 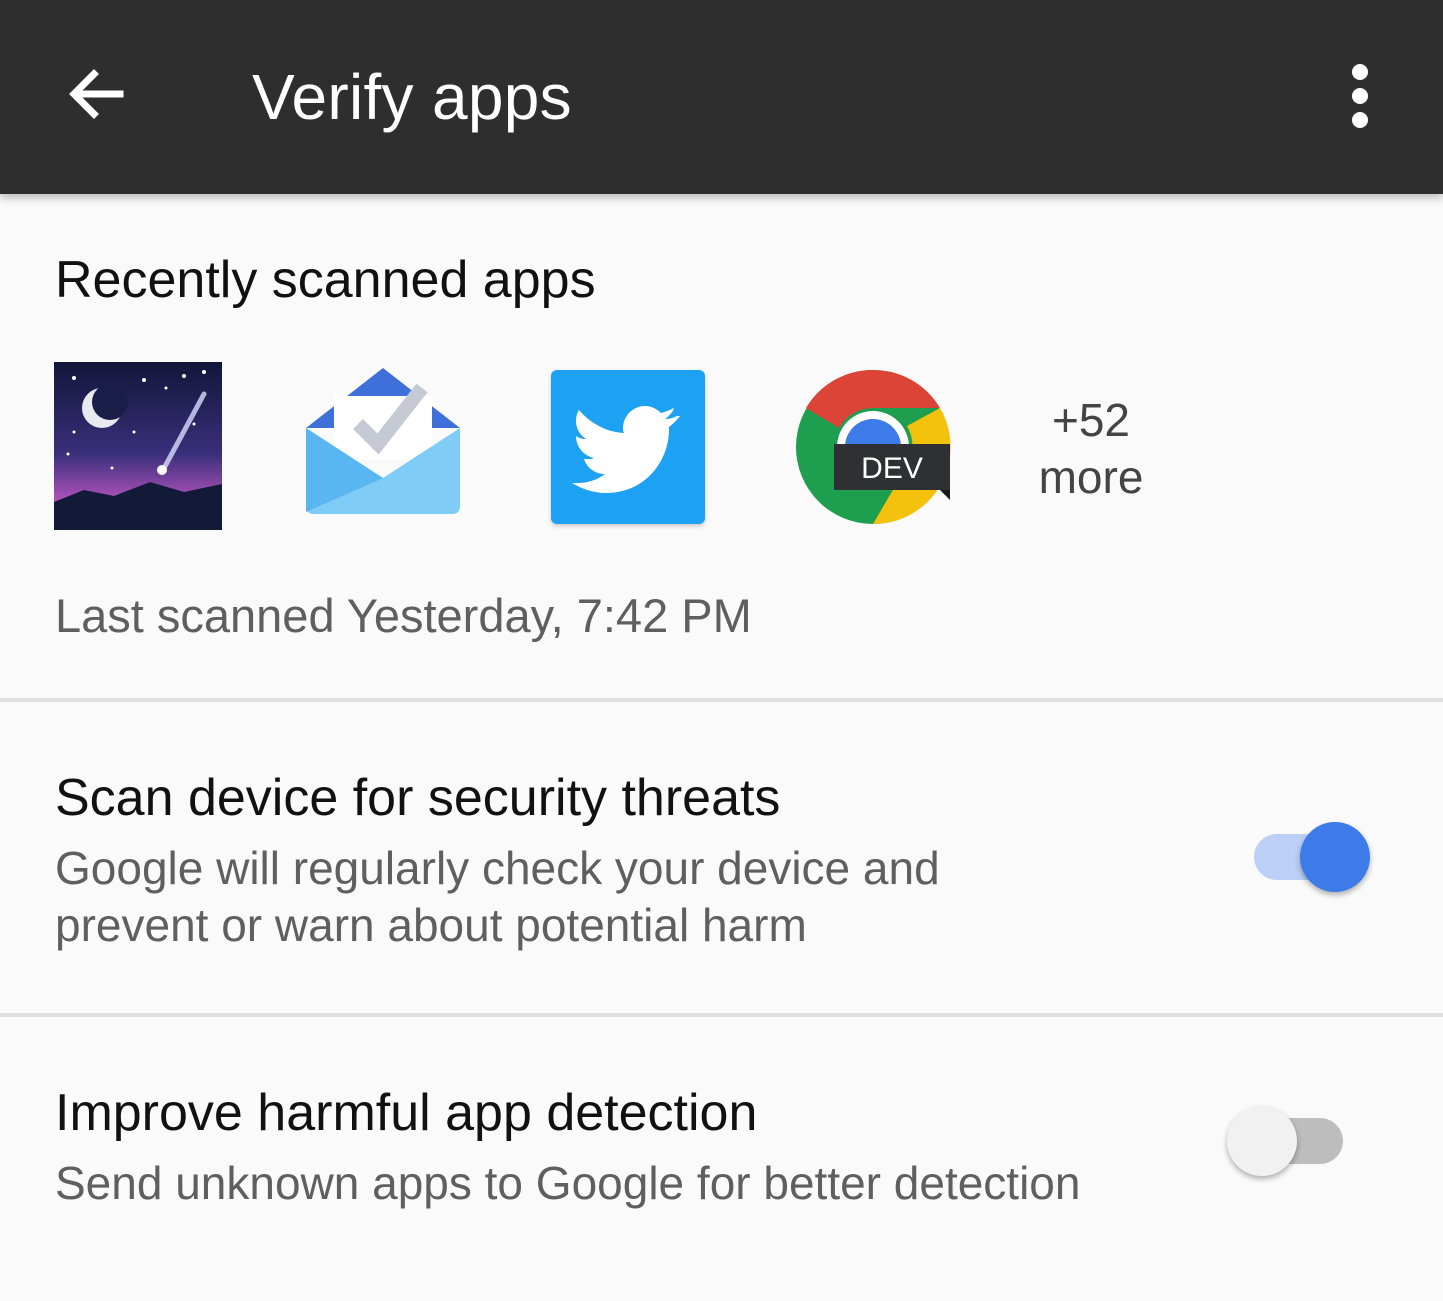 I want to click on more-apps-count: +52 more, so click(x=1091, y=449).